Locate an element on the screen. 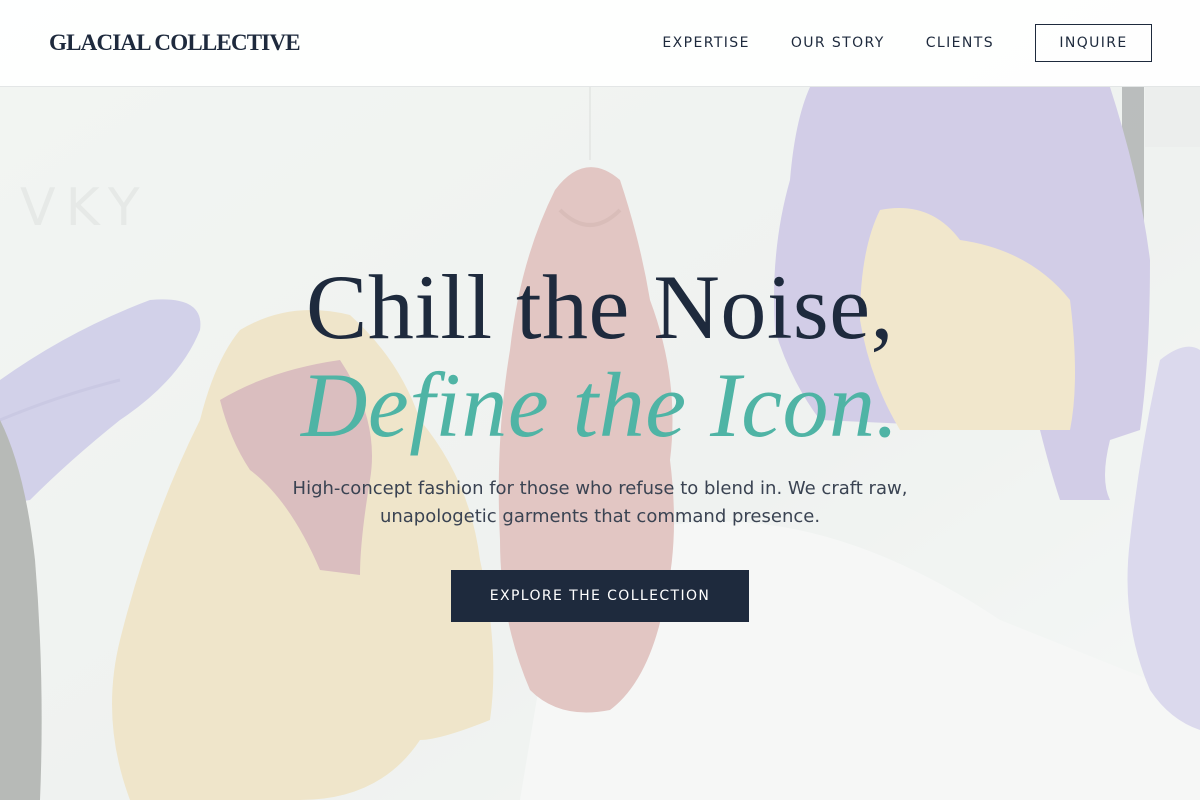 The image size is (1200, 800). explore-collection-button: EXPLORE THE COLLECTION is located at coordinates (600, 596).